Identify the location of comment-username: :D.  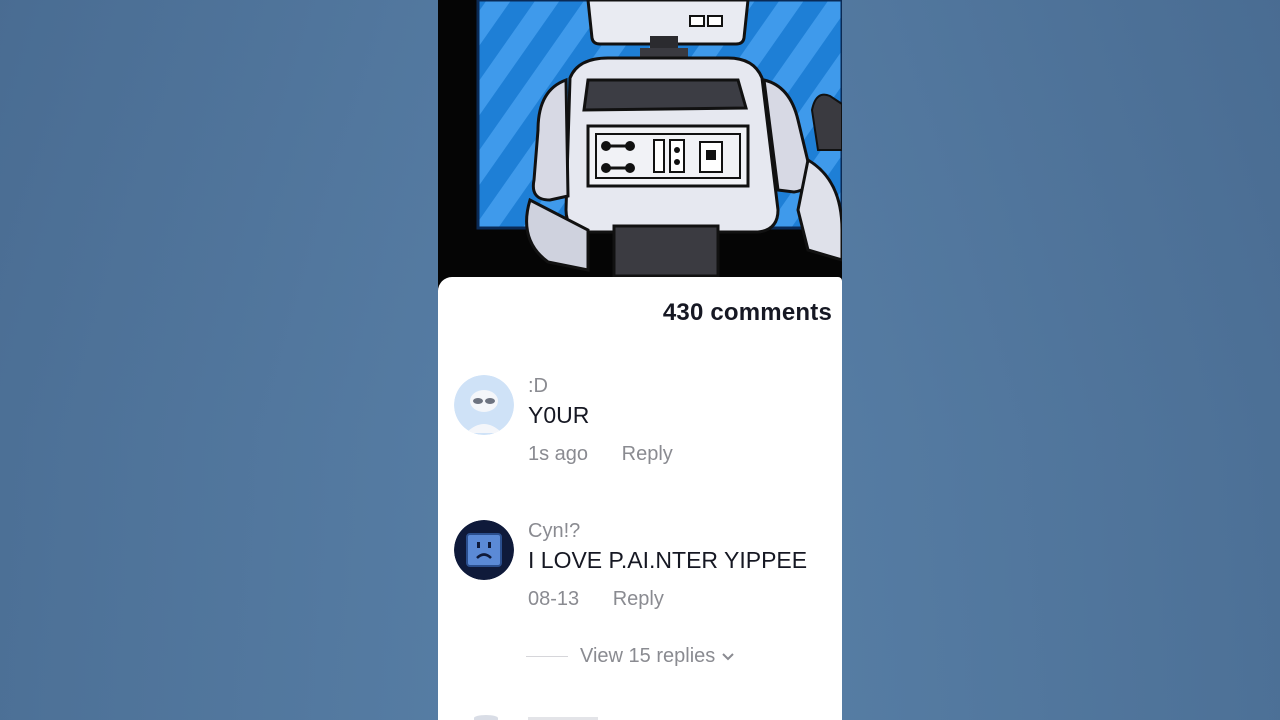
(678, 386).